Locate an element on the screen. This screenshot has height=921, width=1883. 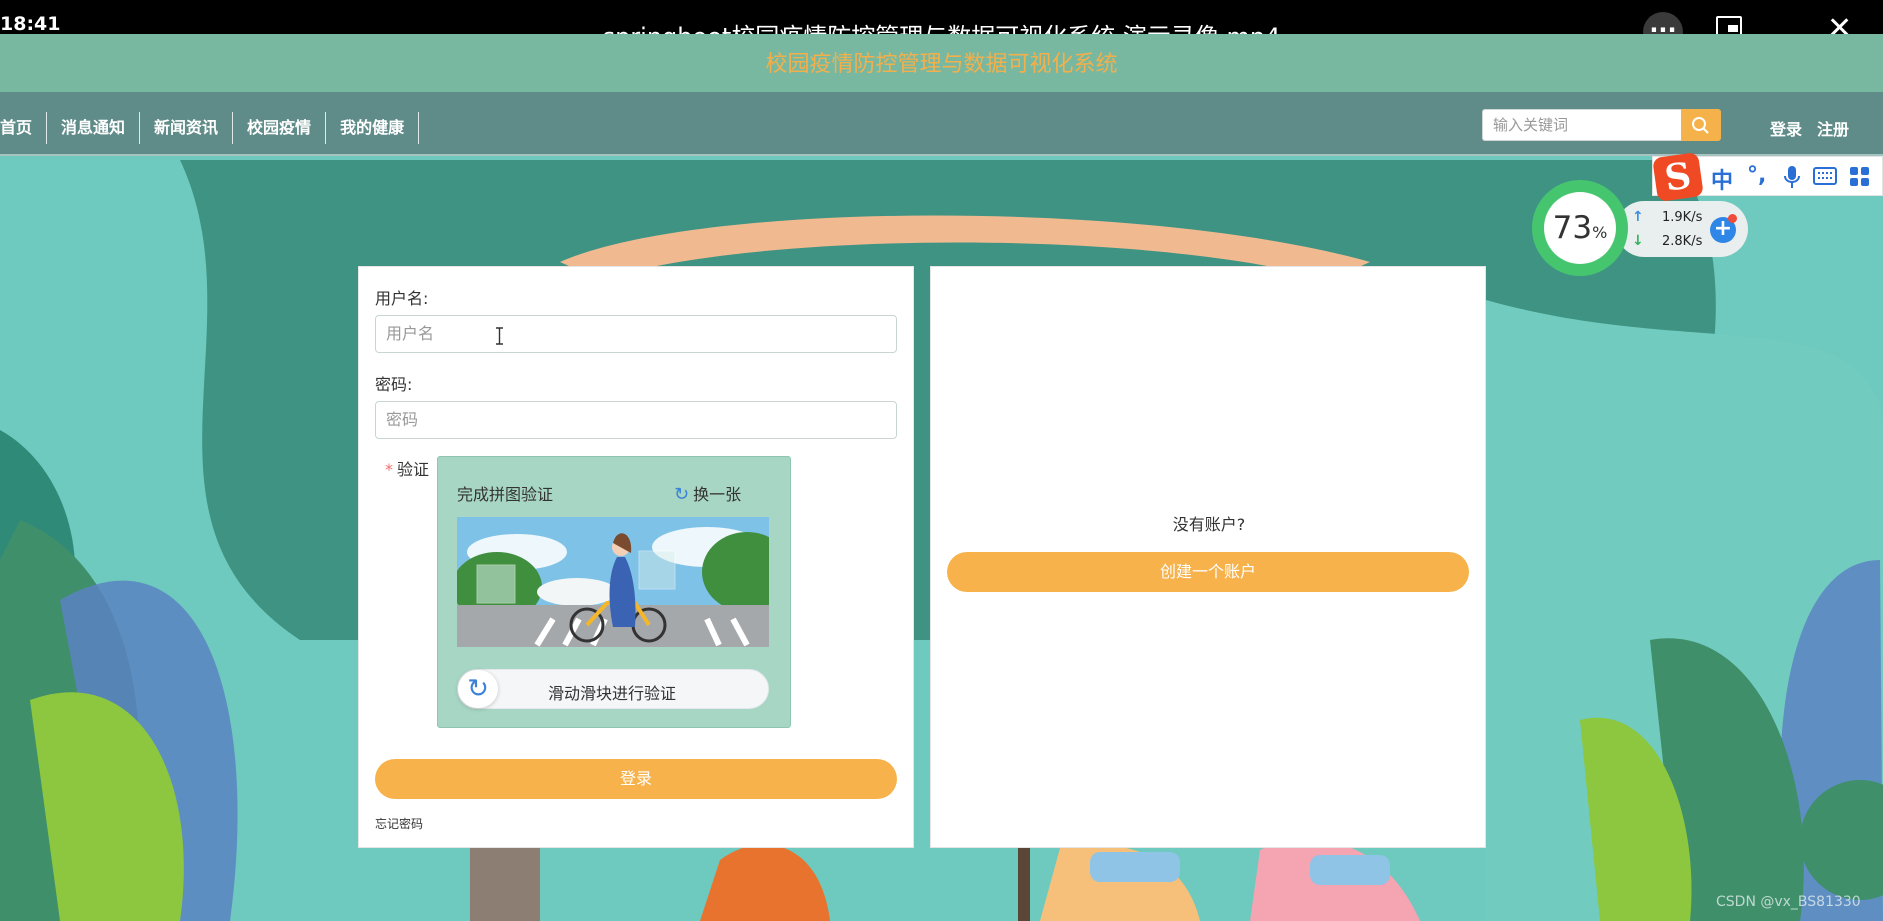
captcha-slider-track: ↻ 滑动滑块进行验证 is located at coordinates (613, 689).